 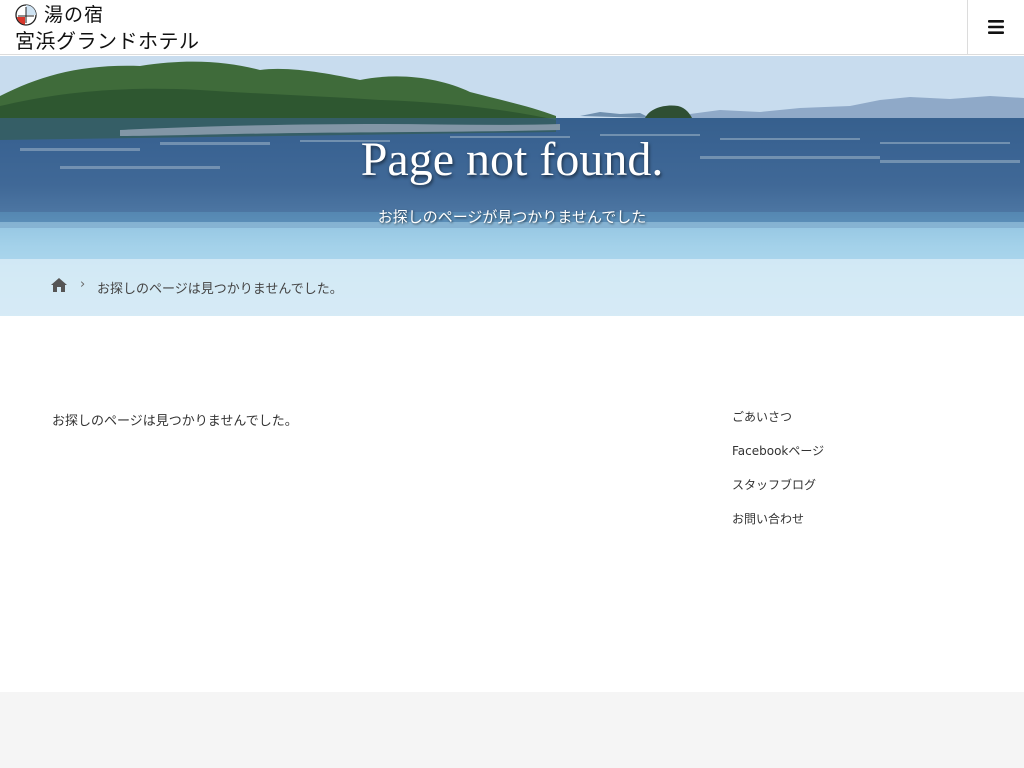 I want to click on page-title: Page not found., so click(x=512, y=159).